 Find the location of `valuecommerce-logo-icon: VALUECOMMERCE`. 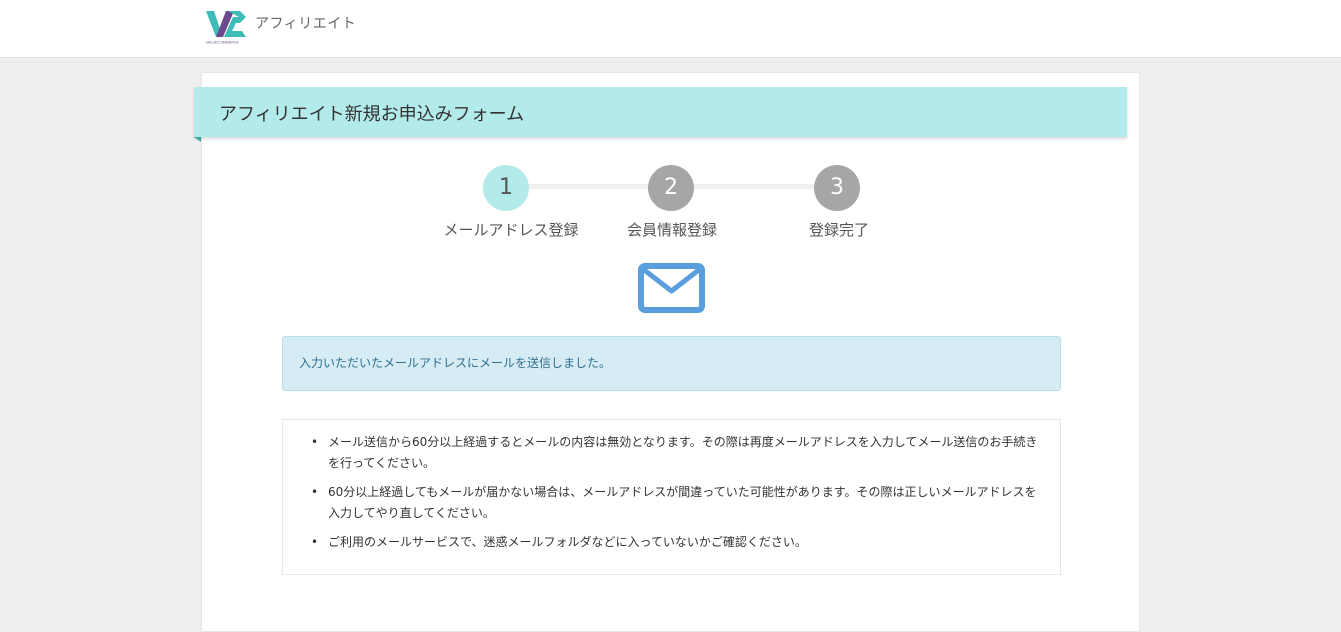

valuecommerce-logo-icon: VALUECOMMERCE is located at coordinates (227, 27).